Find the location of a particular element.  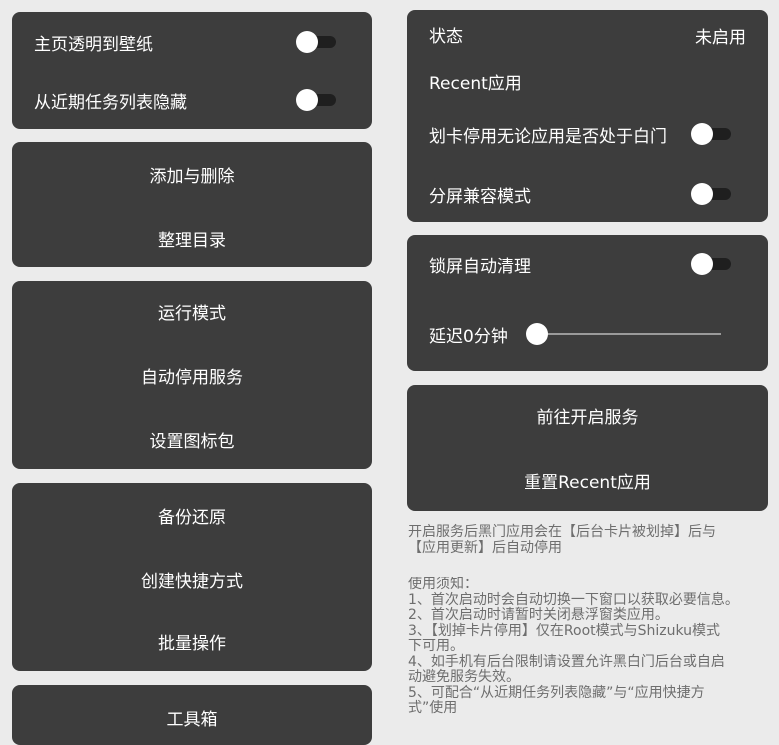

auto-disable-button: 自动停用服务 is located at coordinates (192, 375).